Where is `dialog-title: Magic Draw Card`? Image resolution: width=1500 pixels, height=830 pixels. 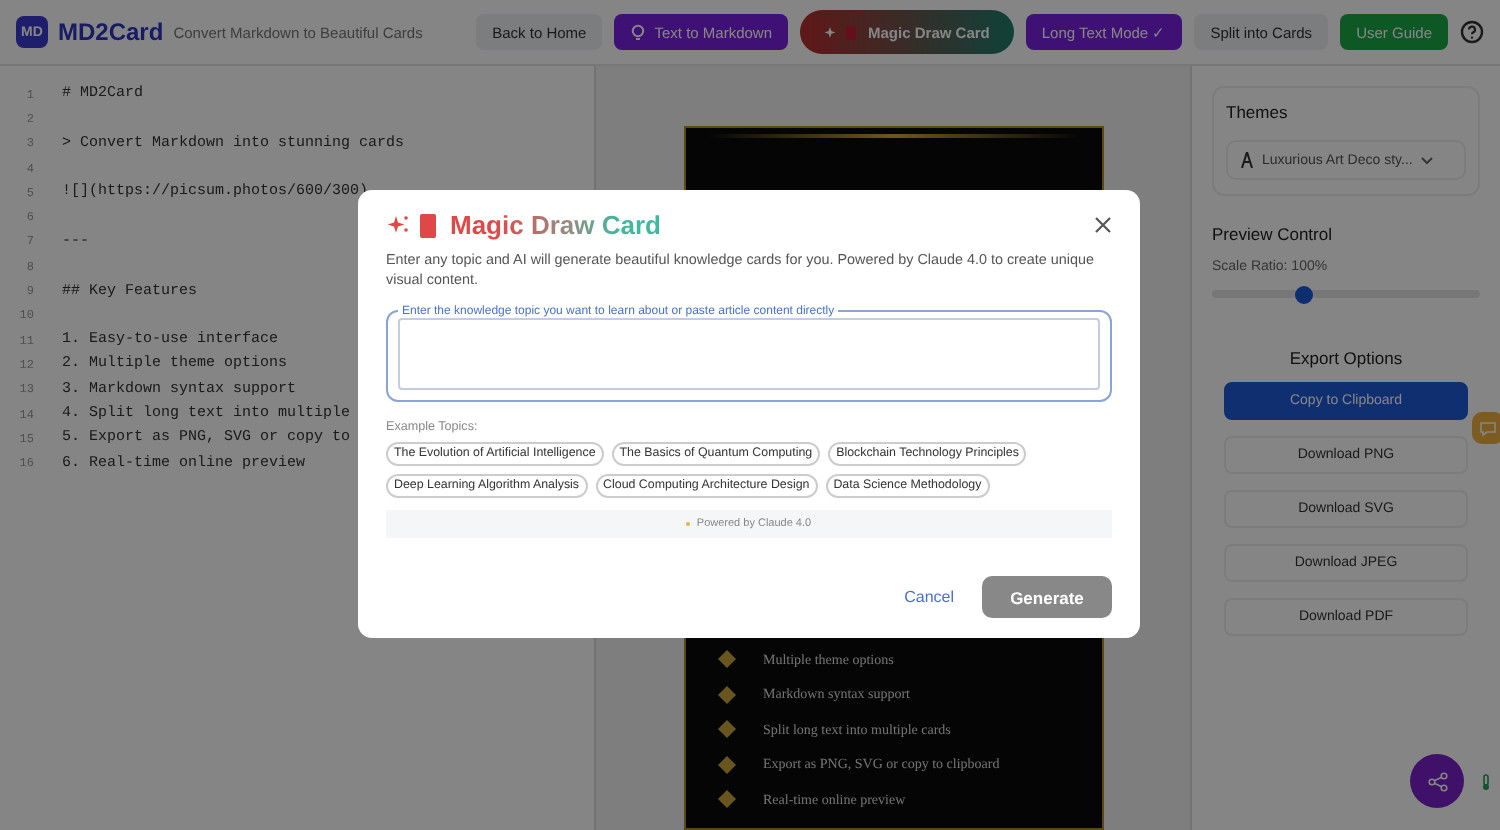 dialog-title: Magic Draw Card is located at coordinates (555, 225).